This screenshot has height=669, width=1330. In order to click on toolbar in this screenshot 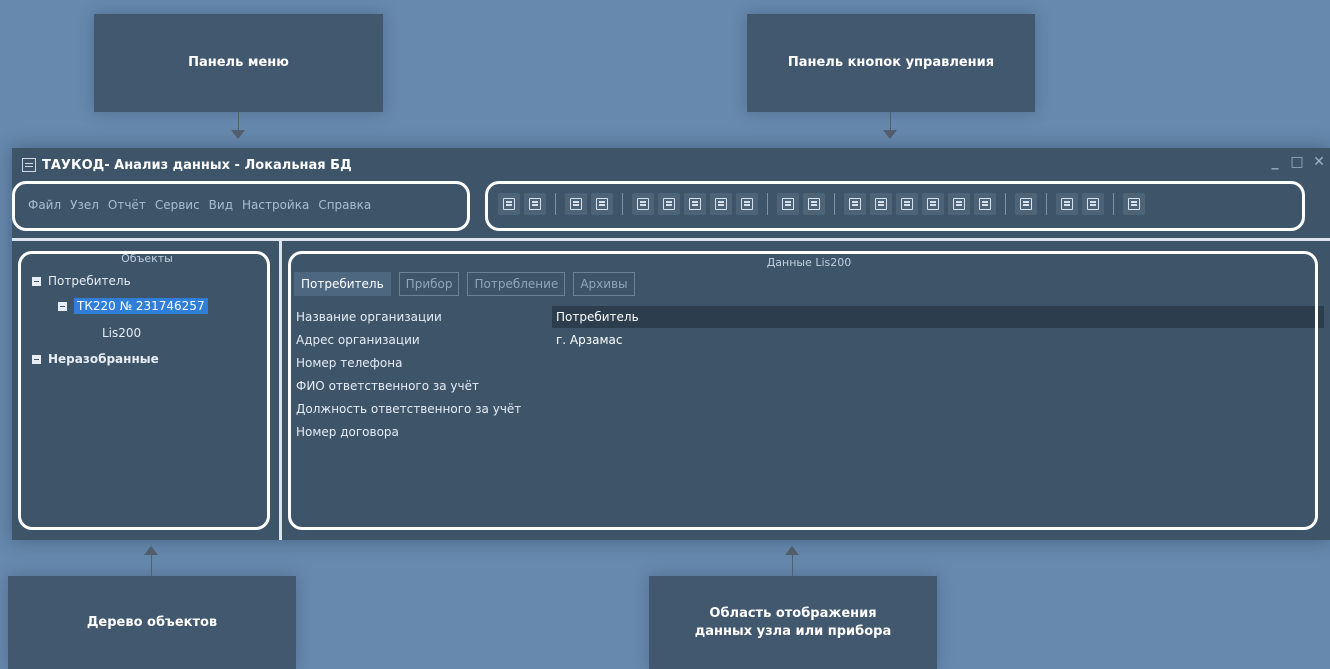, I will do `click(817, 204)`.